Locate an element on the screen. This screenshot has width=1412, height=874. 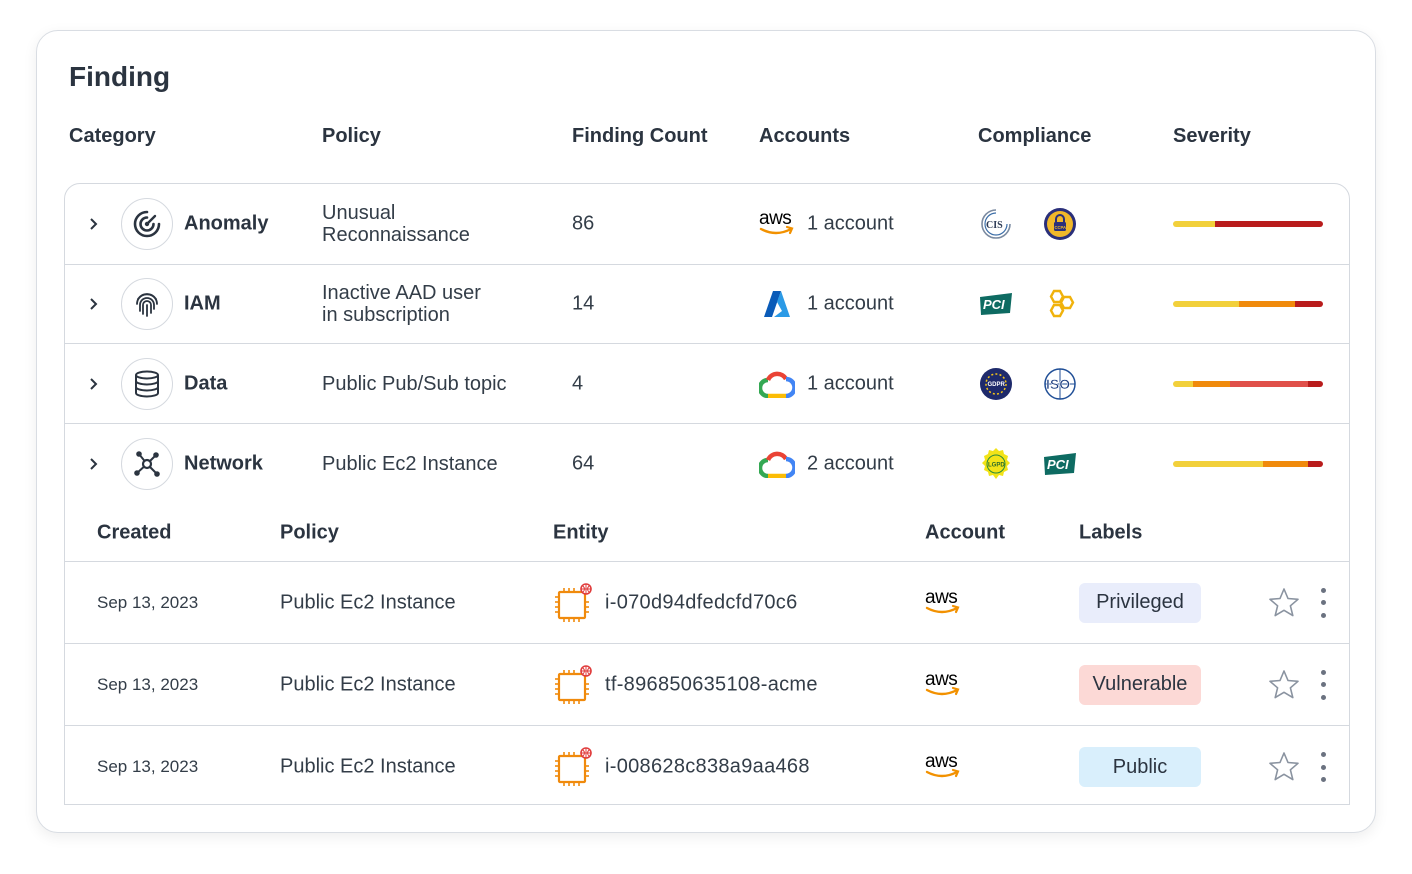
detail-header-policy: Policy is located at coordinates (309, 532).